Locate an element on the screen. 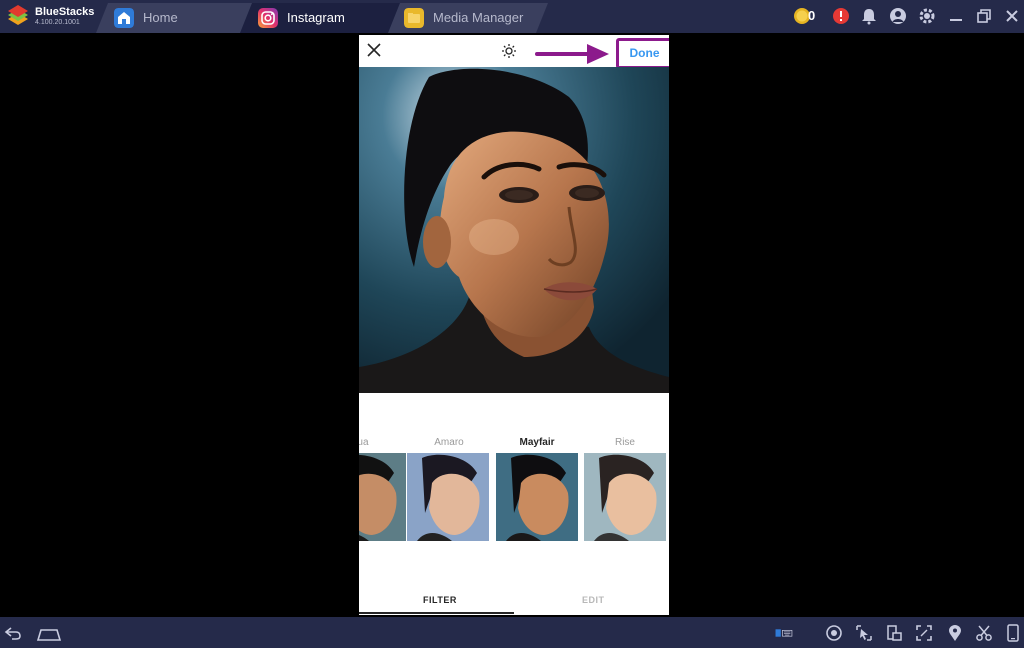  gear-icon is located at coordinates (927, 16).